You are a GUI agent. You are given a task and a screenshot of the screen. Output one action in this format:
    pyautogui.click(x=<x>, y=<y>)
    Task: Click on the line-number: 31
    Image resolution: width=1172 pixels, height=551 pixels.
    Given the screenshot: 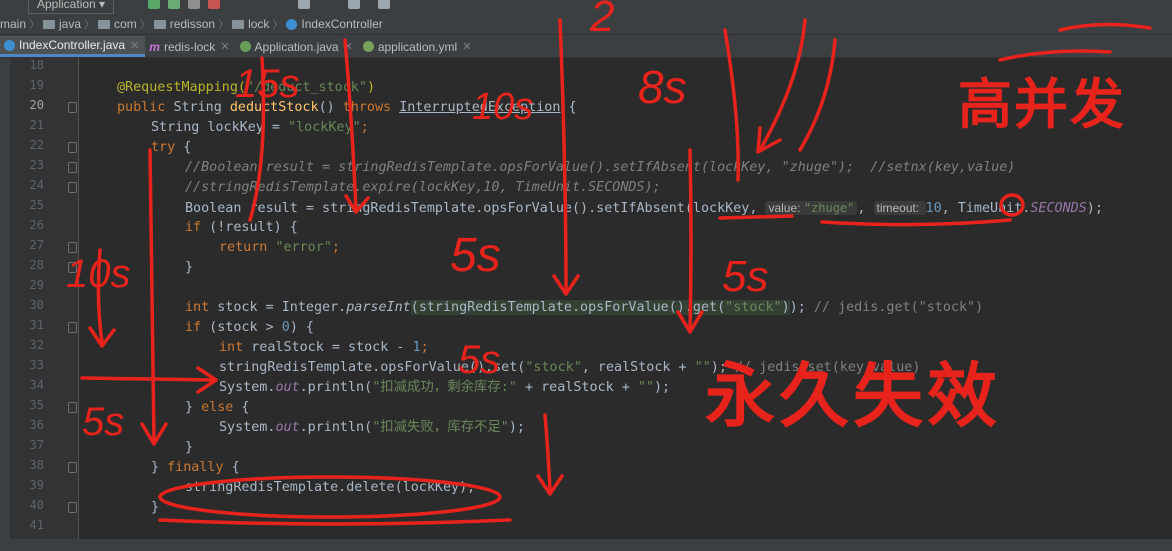 What is the action you would take?
    pyautogui.click(x=36, y=325)
    